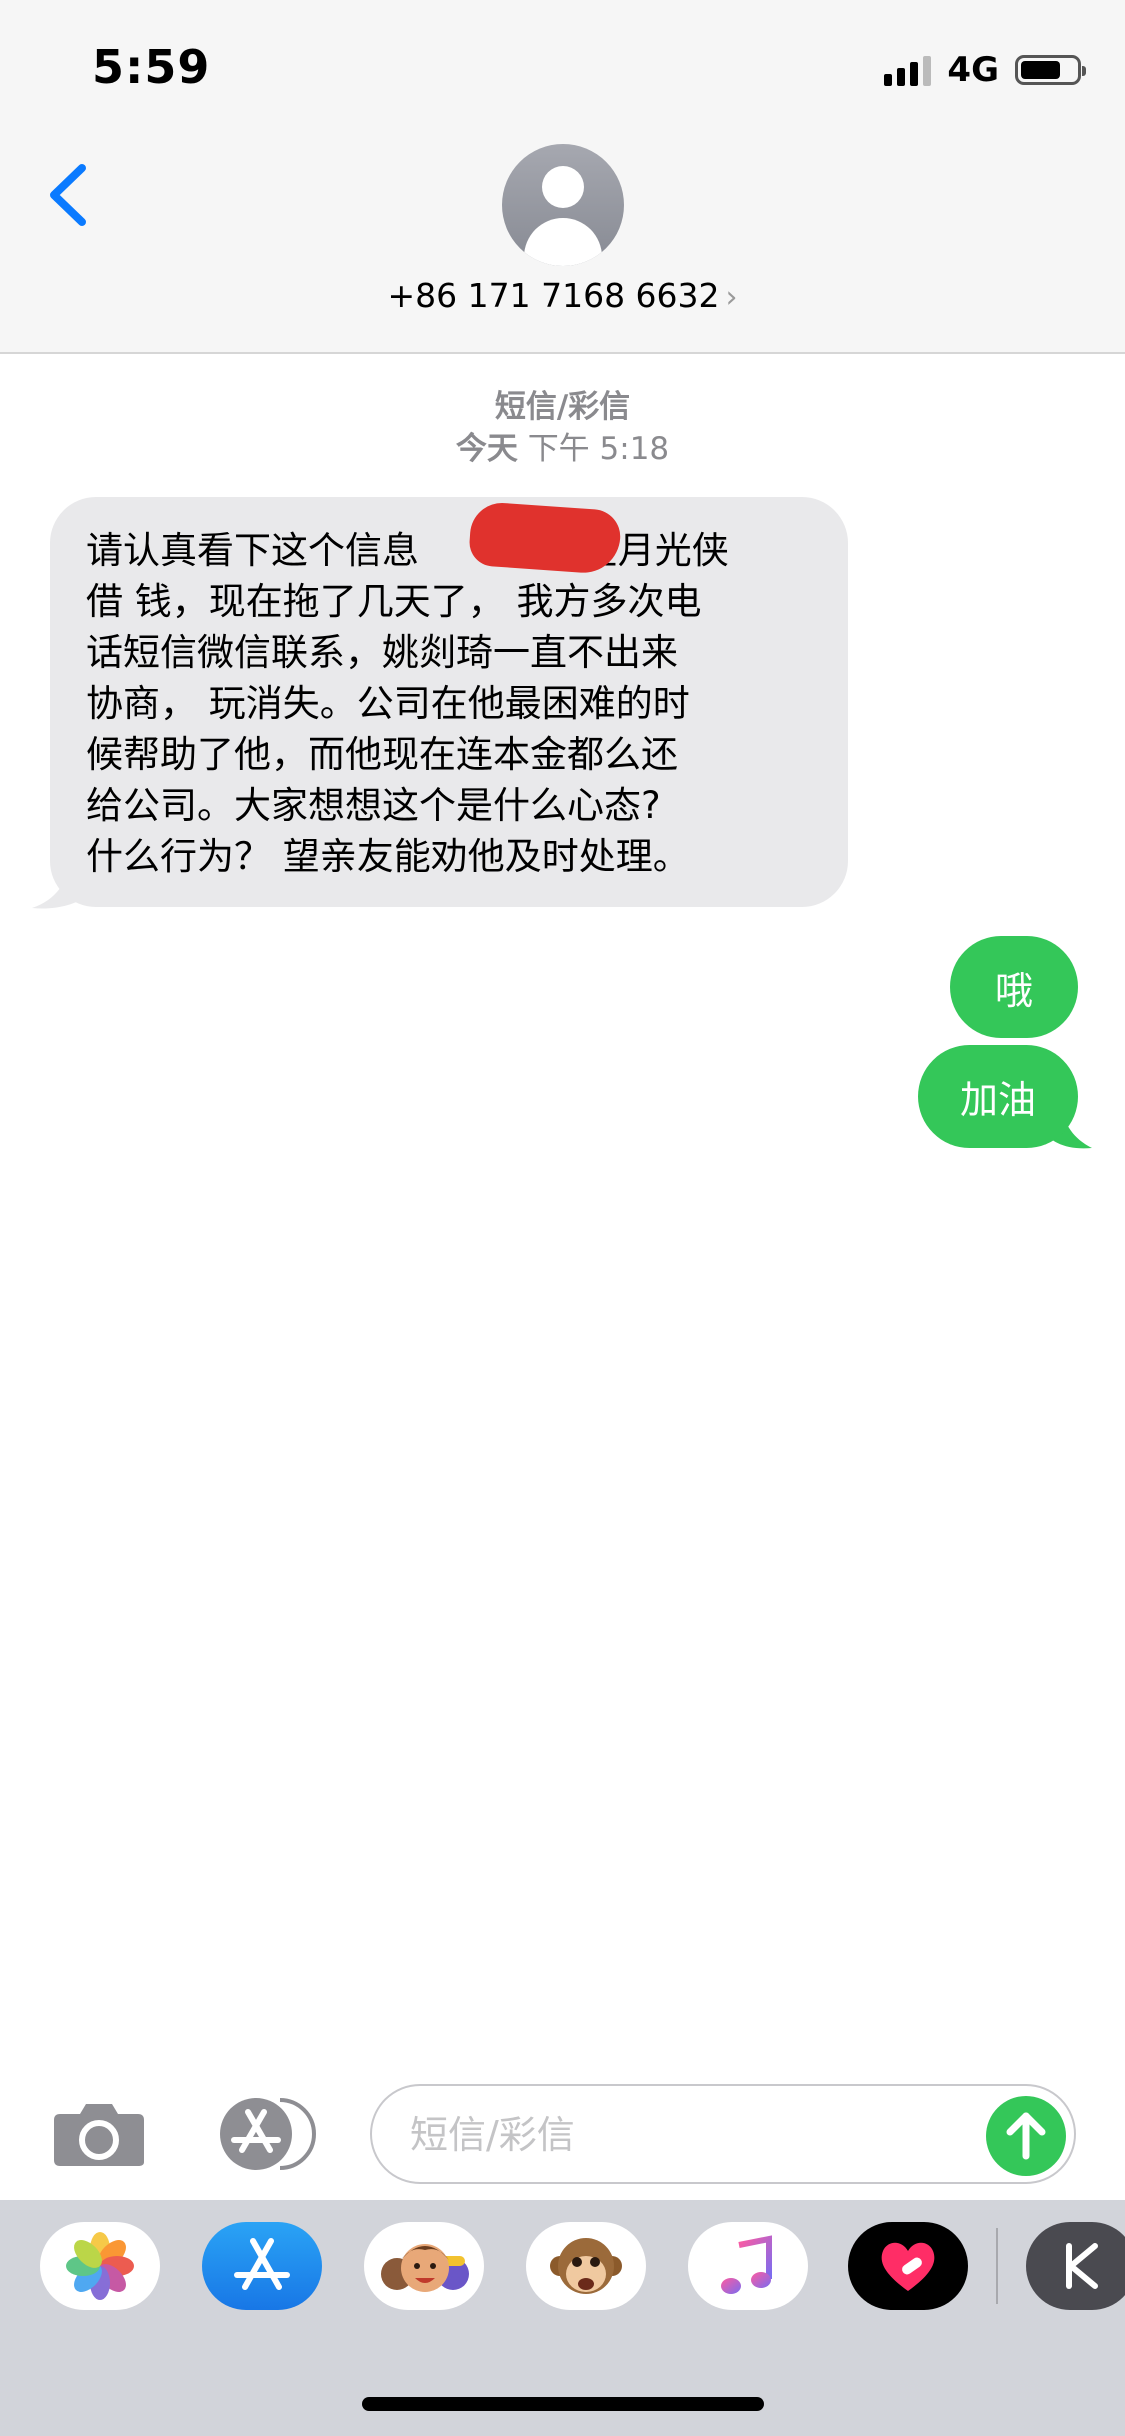 This screenshot has width=1125, height=2436. I want to click on memoji-icon, so click(425, 2268).